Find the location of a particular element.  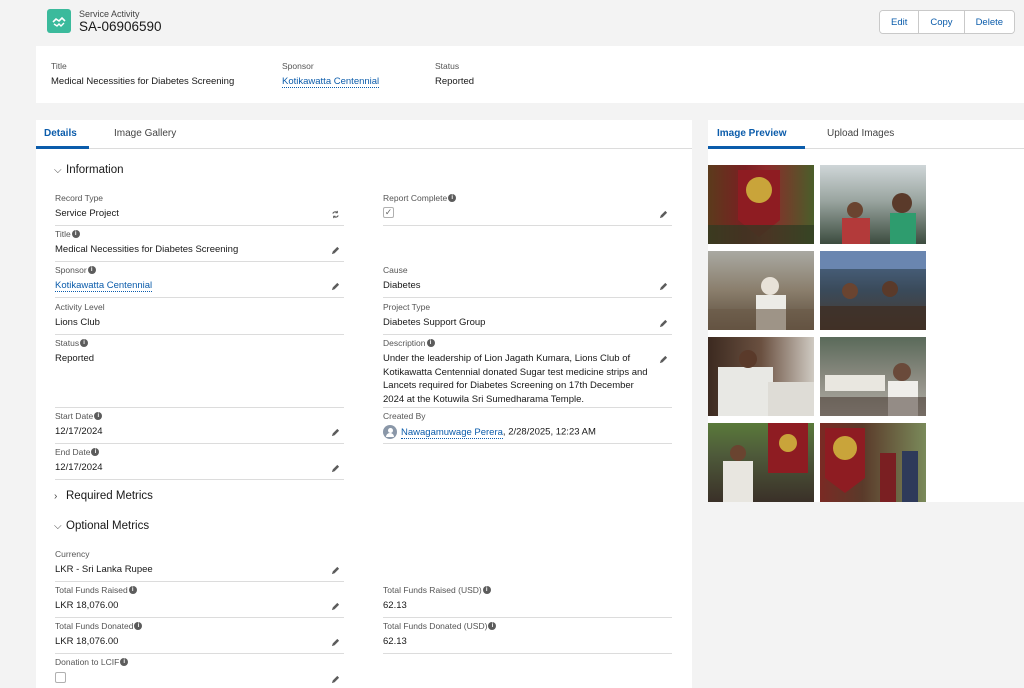

created-by-timestamp: , 2/28/2025, 12:23 AM is located at coordinates (549, 432).